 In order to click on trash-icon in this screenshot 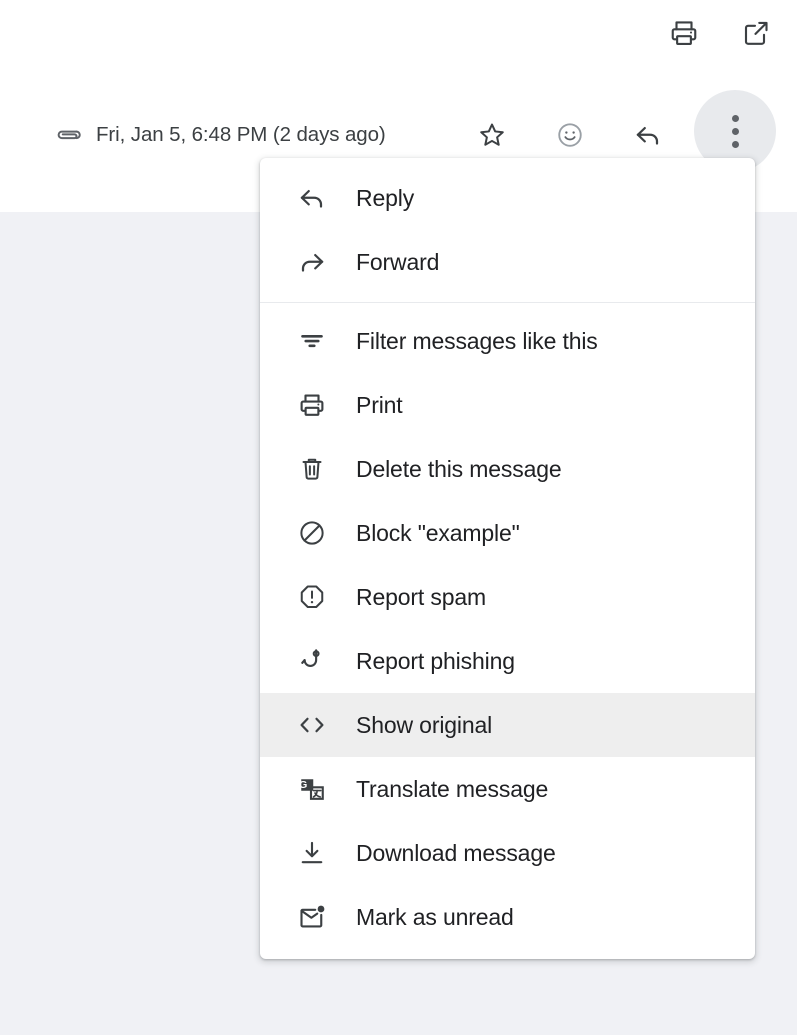, I will do `click(312, 469)`.